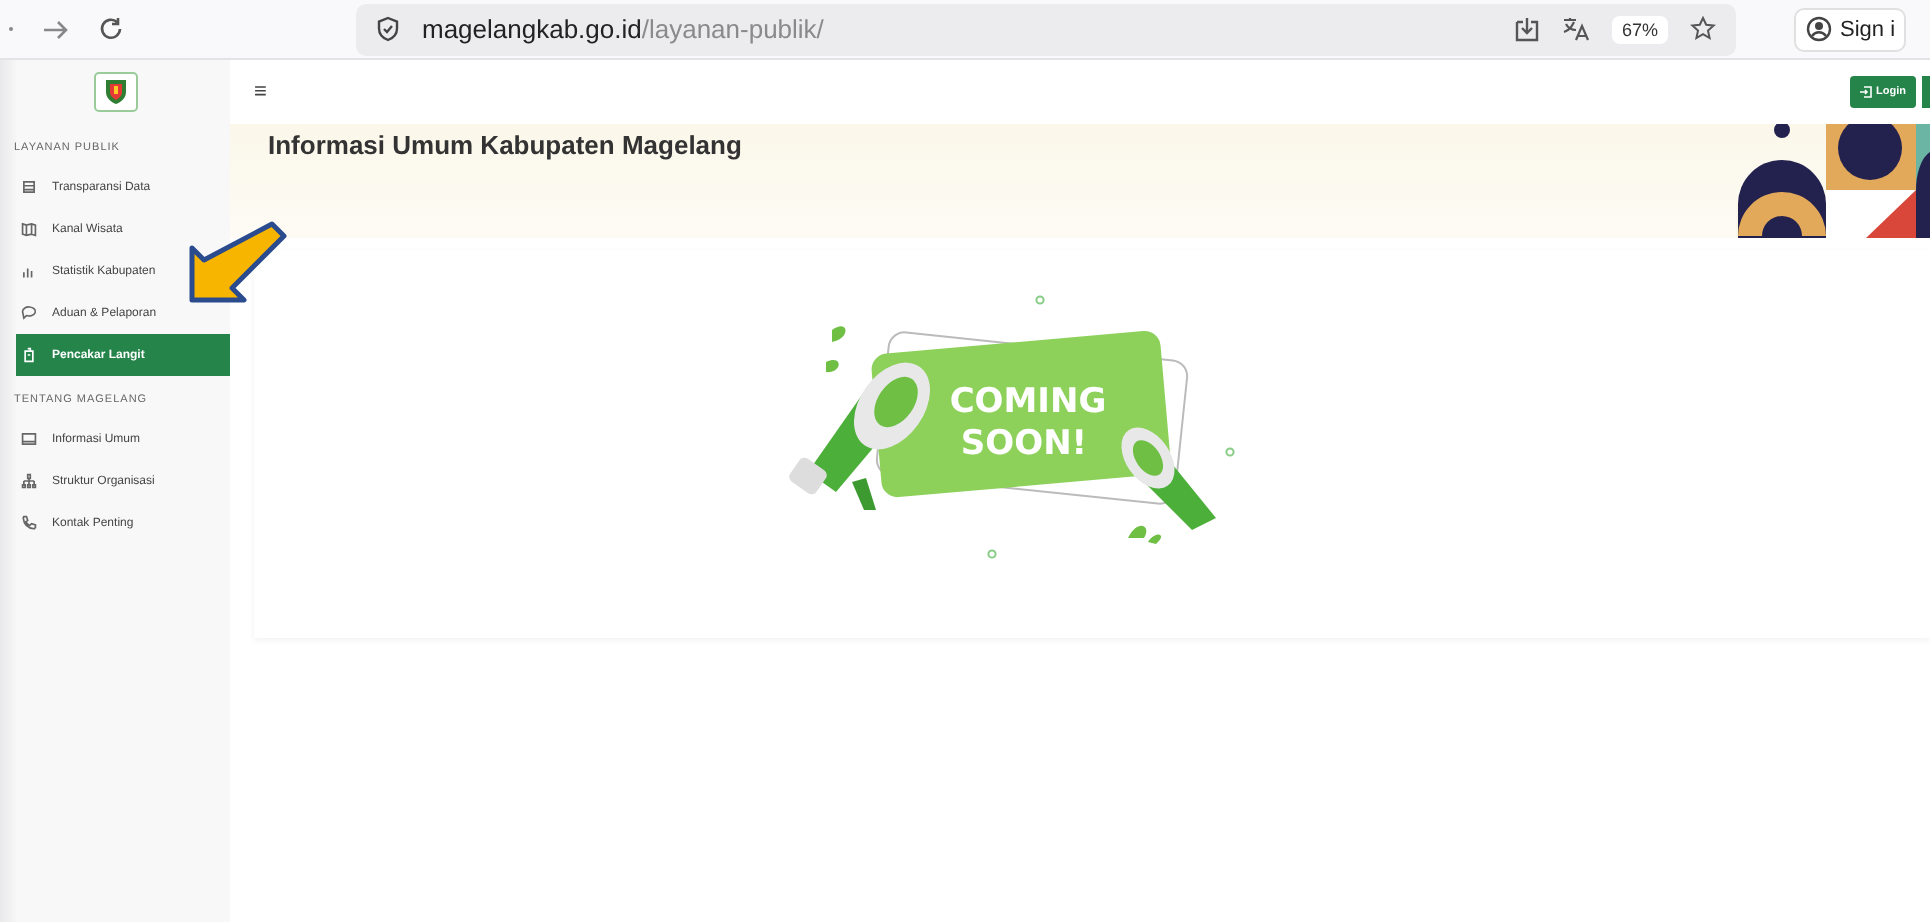 The image size is (1930, 922). What do you see at coordinates (1526, 29) in the screenshot?
I see `download-icon` at bounding box center [1526, 29].